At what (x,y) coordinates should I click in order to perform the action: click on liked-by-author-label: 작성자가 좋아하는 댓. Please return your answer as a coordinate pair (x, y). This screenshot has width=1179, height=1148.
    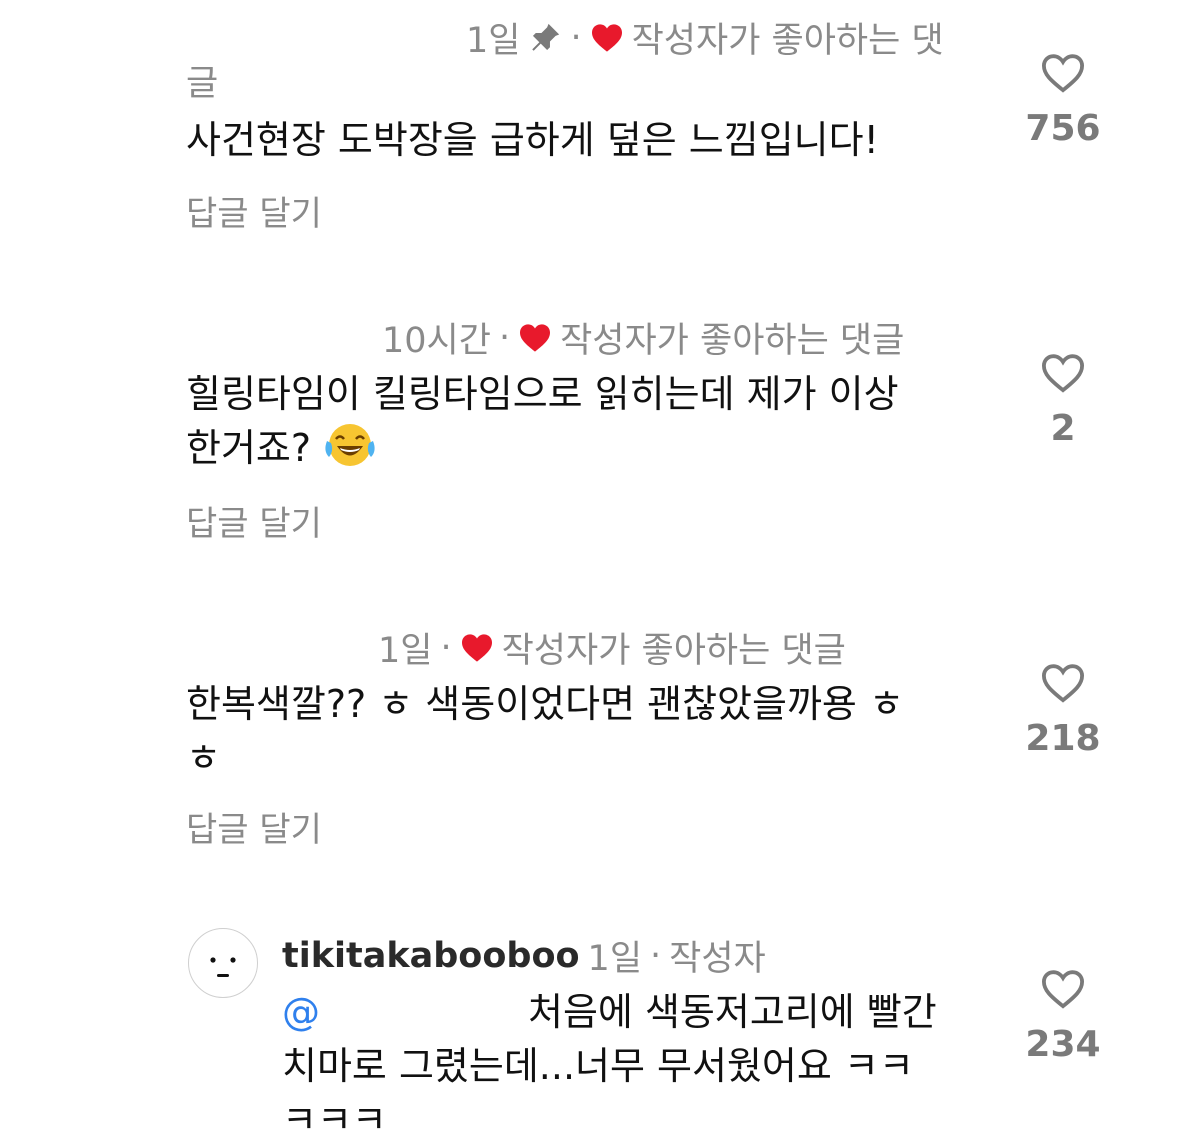
    Looking at the image, I should click on (787, 41).